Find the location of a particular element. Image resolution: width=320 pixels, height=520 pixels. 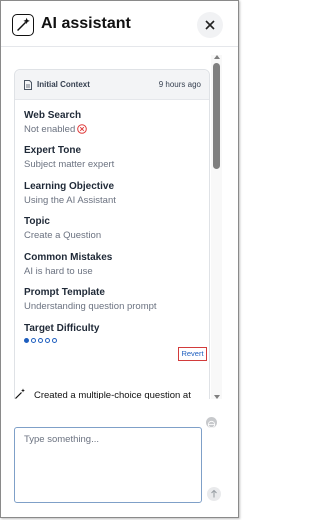

item-title-prompt-template: Prompt Template is located at coordinates (64, 292).